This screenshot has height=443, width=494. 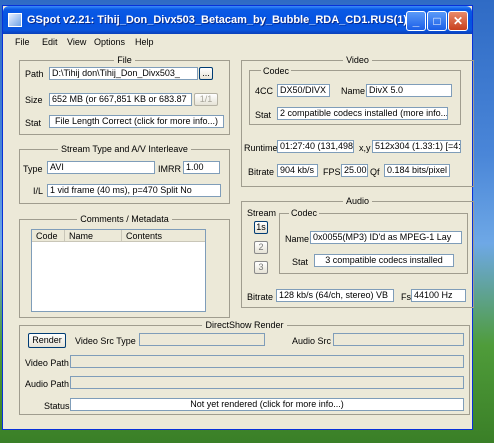 What do you see at coordinates (261, 227) in the screenshot?
I see `audio-stream-1-button: 1s` at bounding box center [261, 227].